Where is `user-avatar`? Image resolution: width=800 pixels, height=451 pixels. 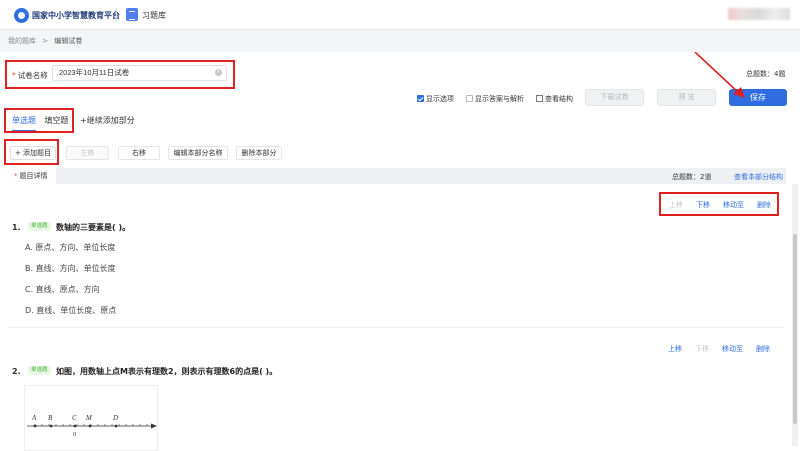 user-avatar is located at coordinates (759, 14).